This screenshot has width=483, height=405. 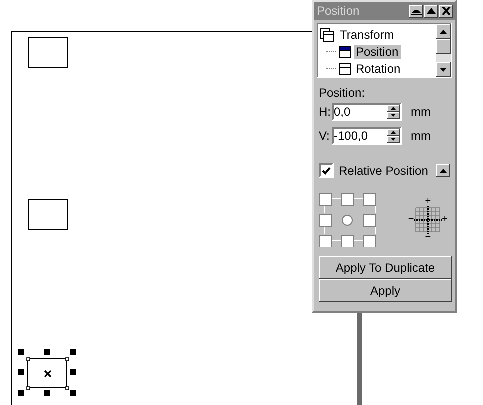 What do you see at coordinates (327, 35) in the screenshot?
I see `pages-icon` at bounding box center [327, 35].